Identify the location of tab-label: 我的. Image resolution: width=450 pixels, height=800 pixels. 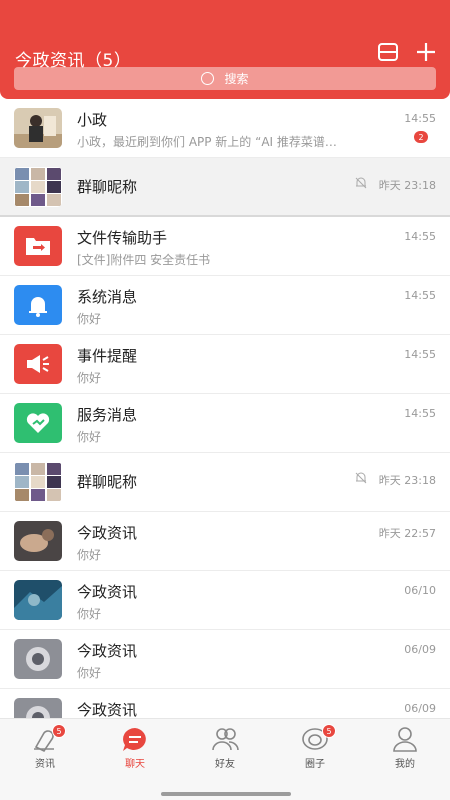
(405, 764).